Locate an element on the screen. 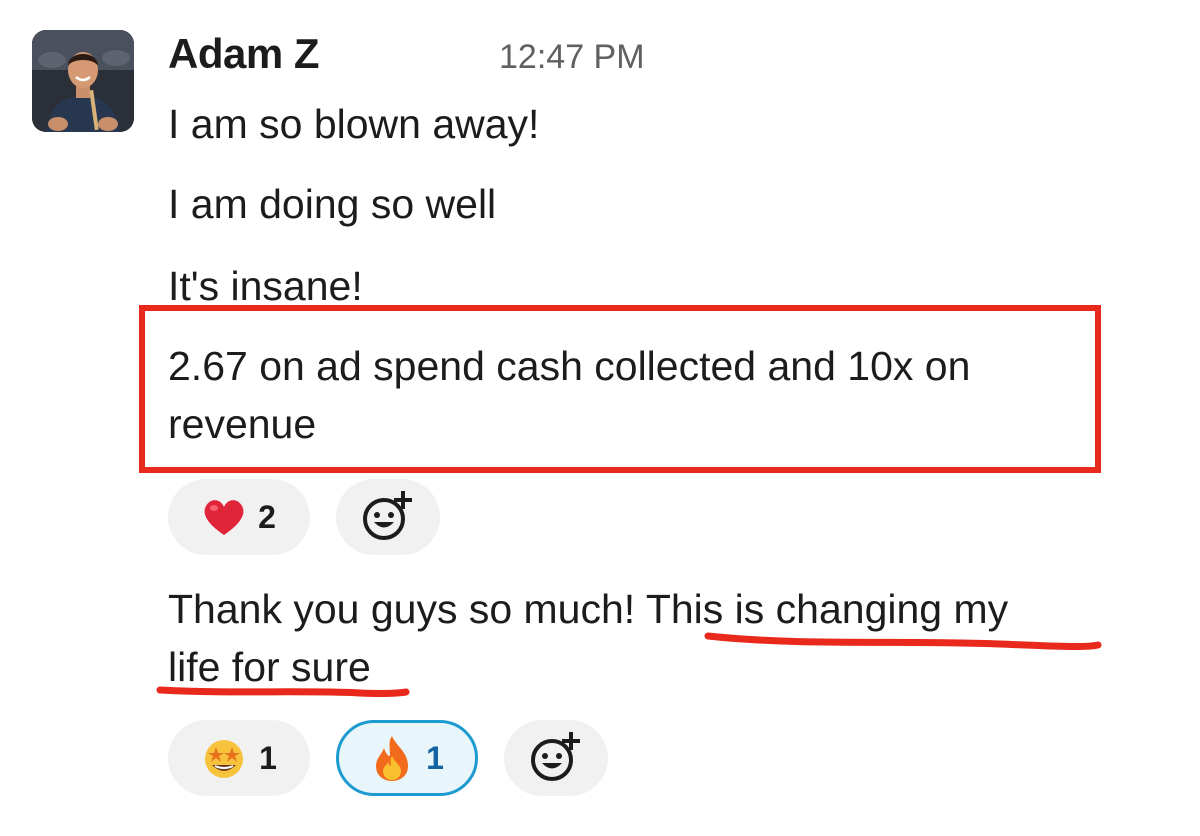  reaction-fire: 1 is located at coordinates (407, 758).